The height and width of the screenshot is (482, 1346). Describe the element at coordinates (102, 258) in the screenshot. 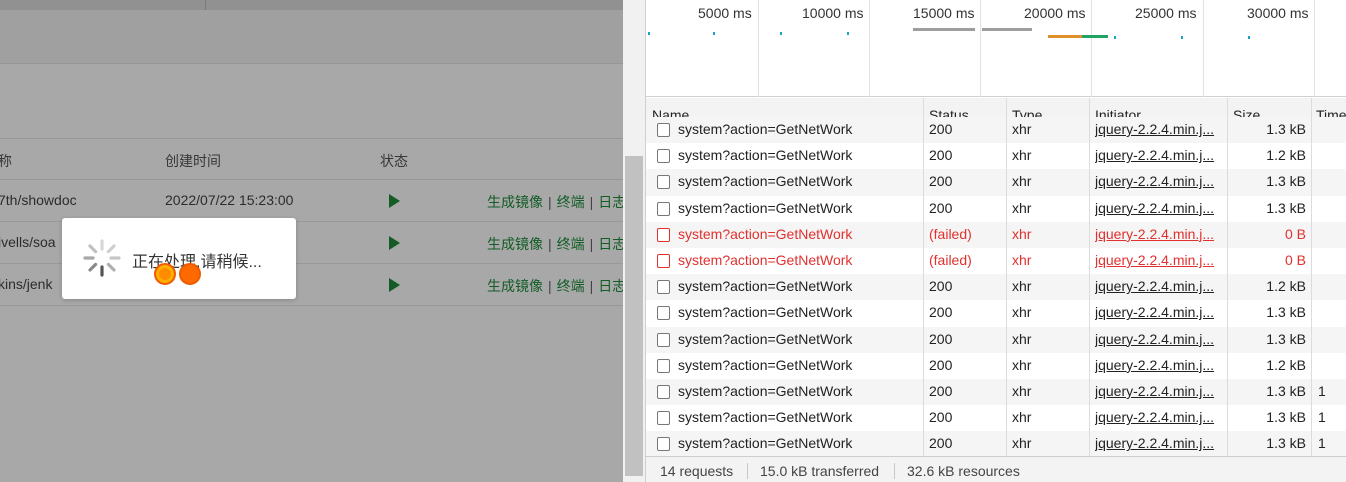

I see `spinner-icon` at that location.